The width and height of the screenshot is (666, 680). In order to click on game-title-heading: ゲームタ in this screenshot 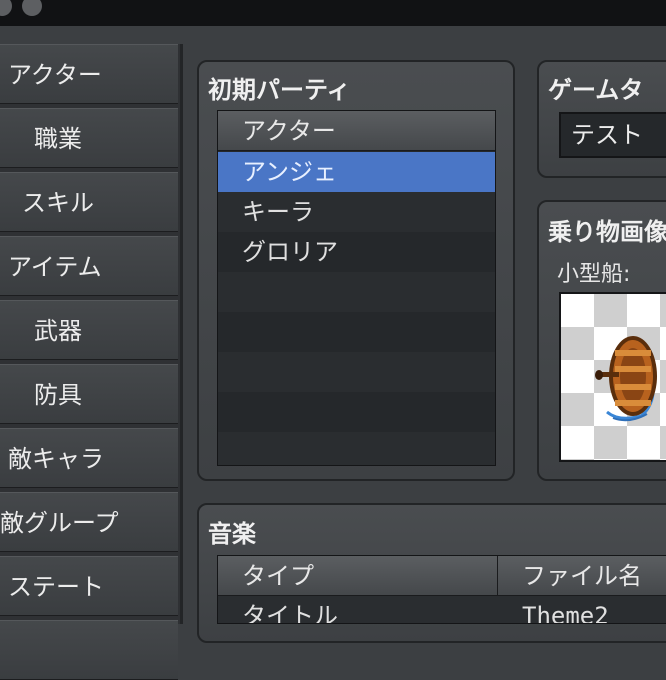, I will do `click(596, 90)`.